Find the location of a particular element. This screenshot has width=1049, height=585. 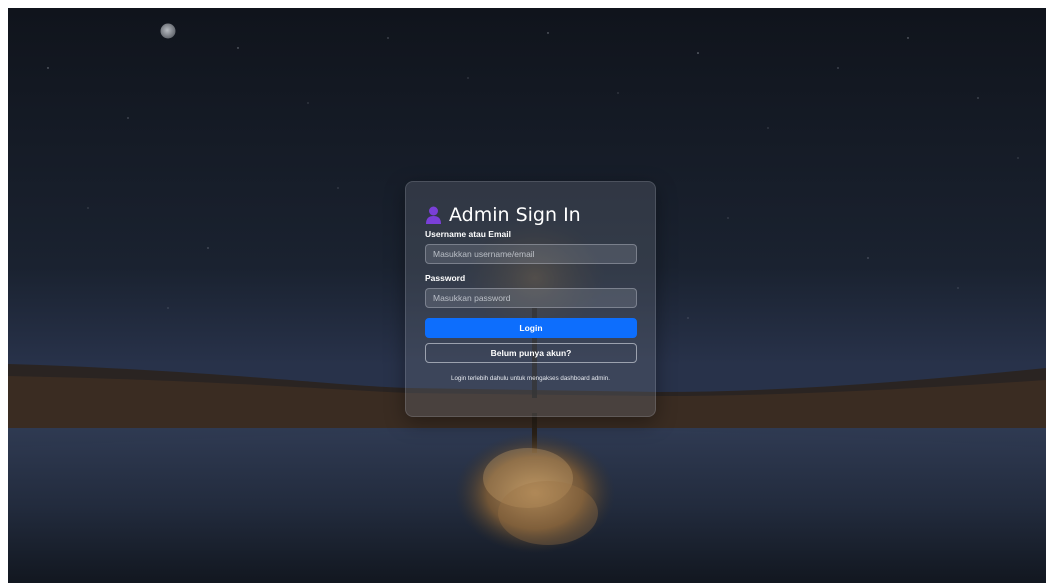

password-label: Password is located at coordinates (445, 278).